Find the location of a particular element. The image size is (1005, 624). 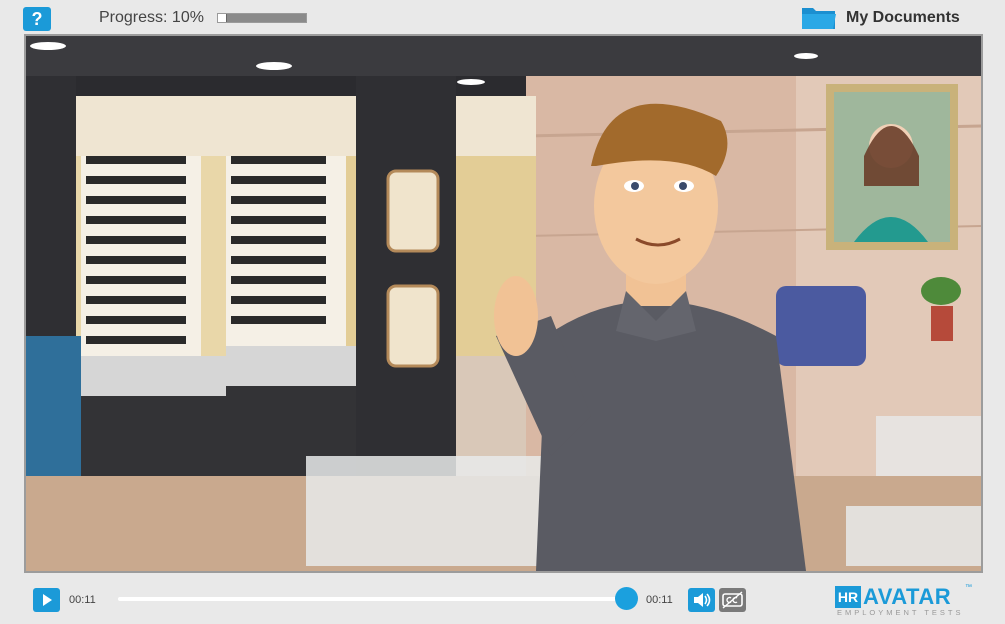

progress-label: Progress: 10% is located at coordinates (151, 17).